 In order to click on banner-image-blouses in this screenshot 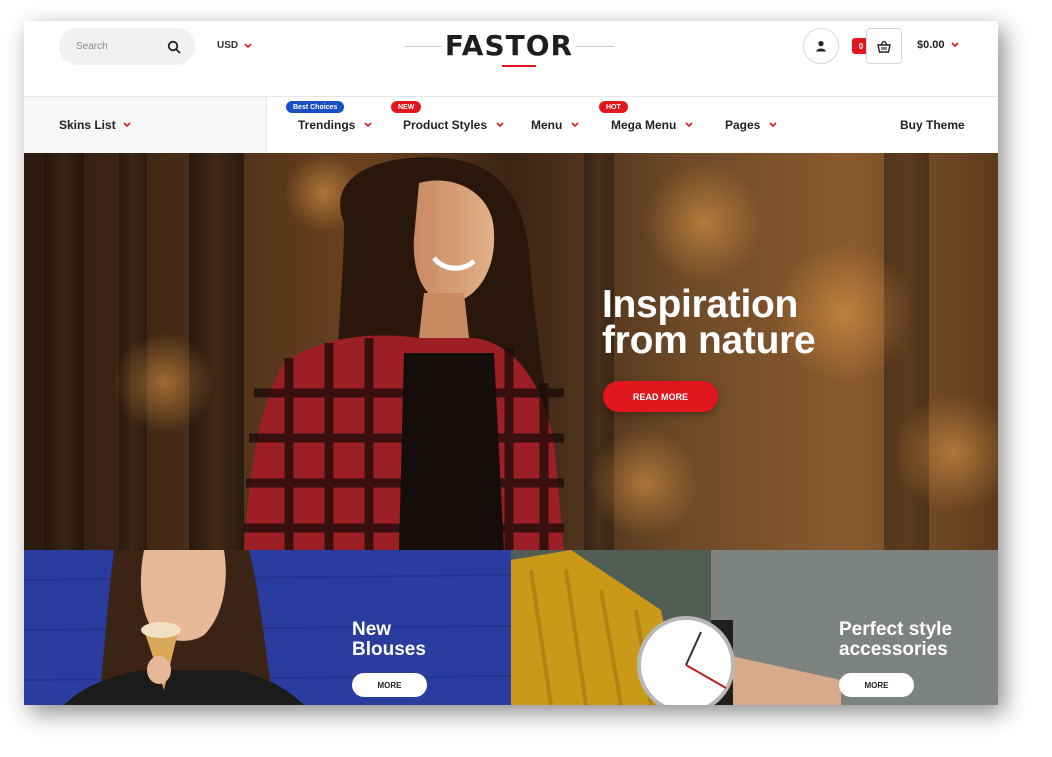, I will do `click(267, 627)`.